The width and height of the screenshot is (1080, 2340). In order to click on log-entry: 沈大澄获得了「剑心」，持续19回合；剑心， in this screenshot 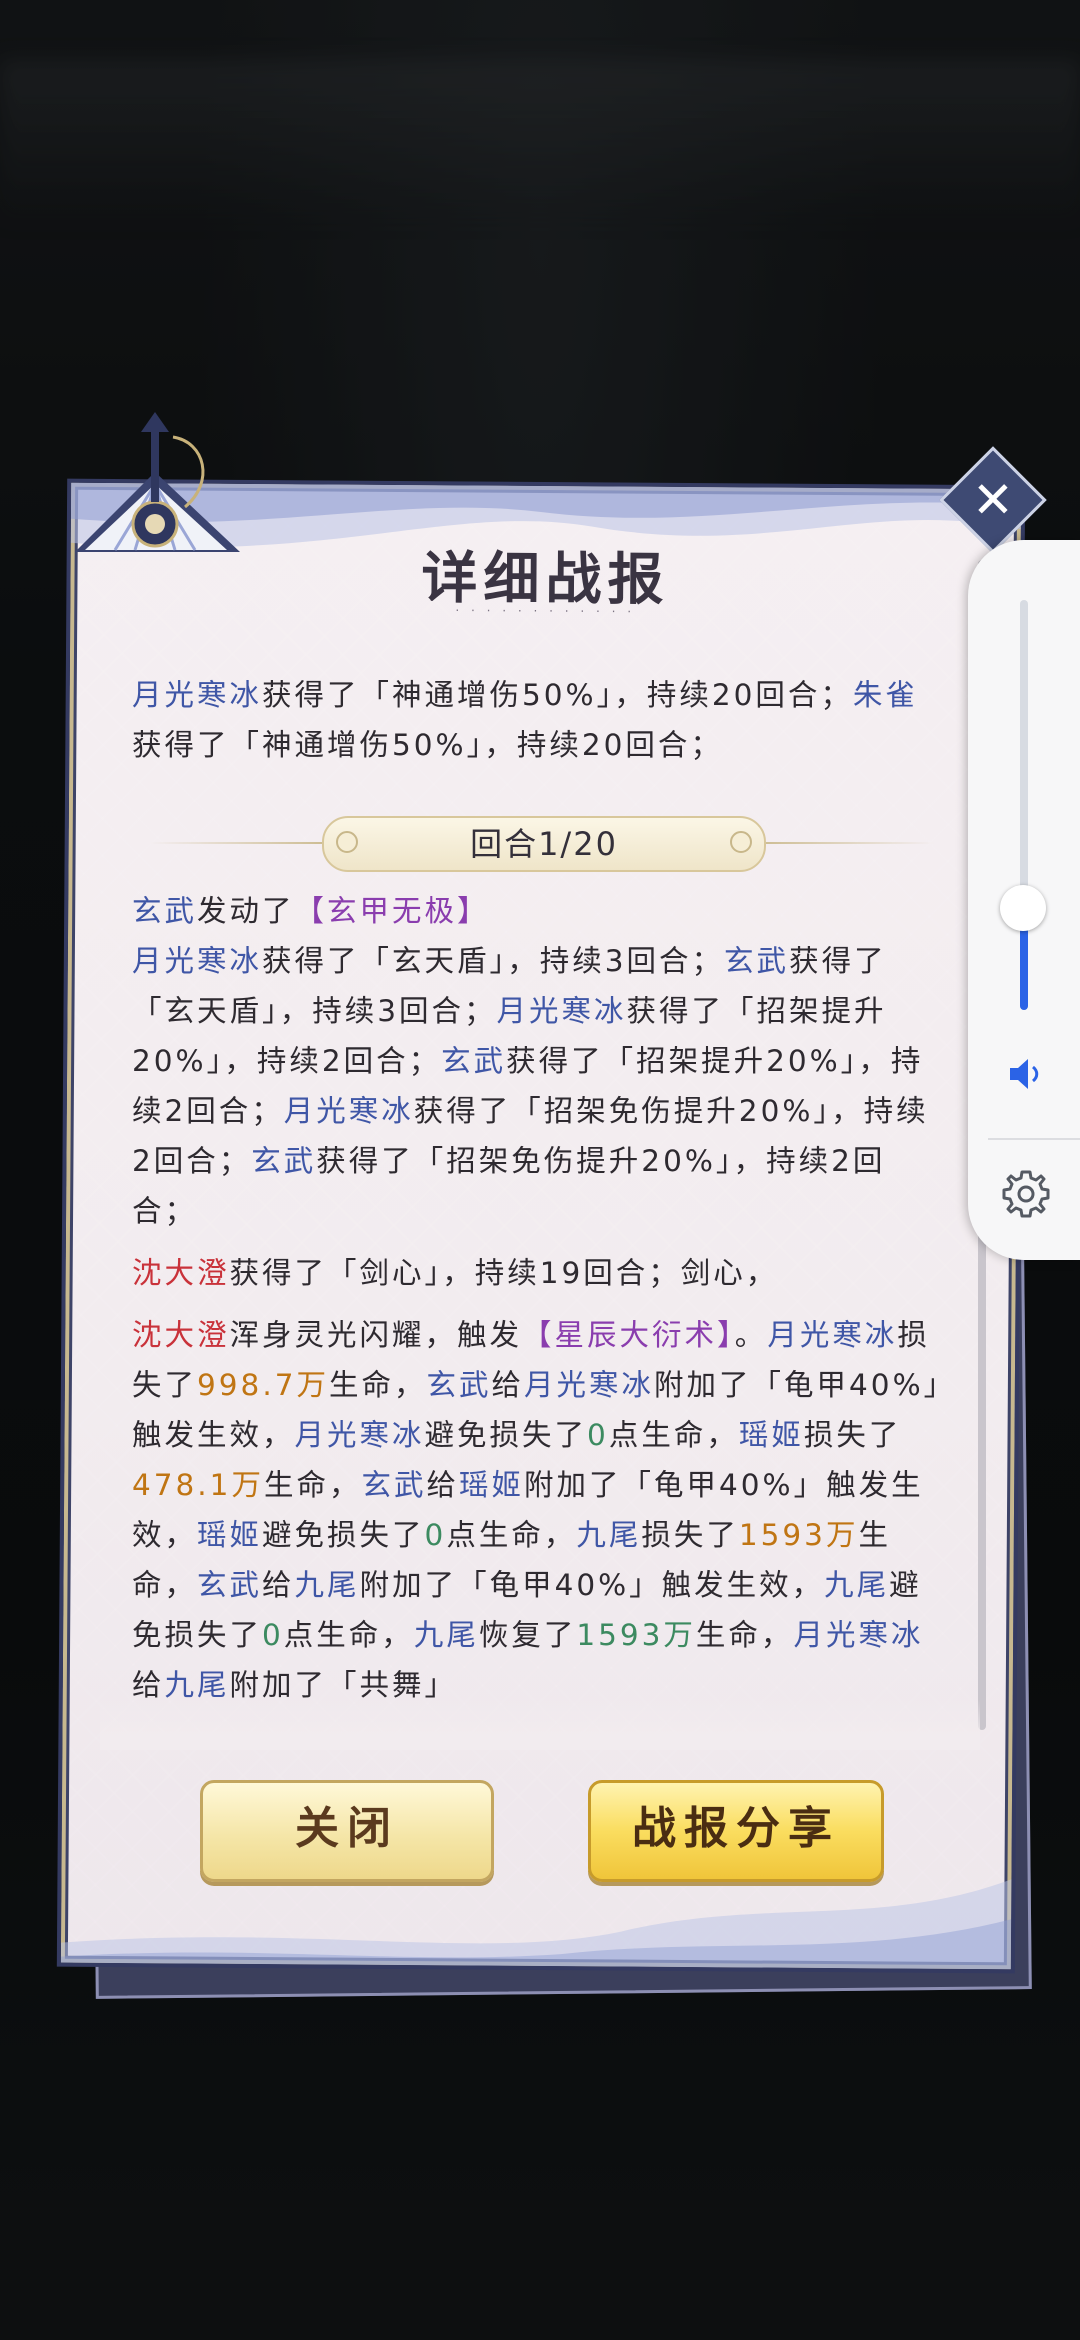, I will do `click(538, 1273)`.